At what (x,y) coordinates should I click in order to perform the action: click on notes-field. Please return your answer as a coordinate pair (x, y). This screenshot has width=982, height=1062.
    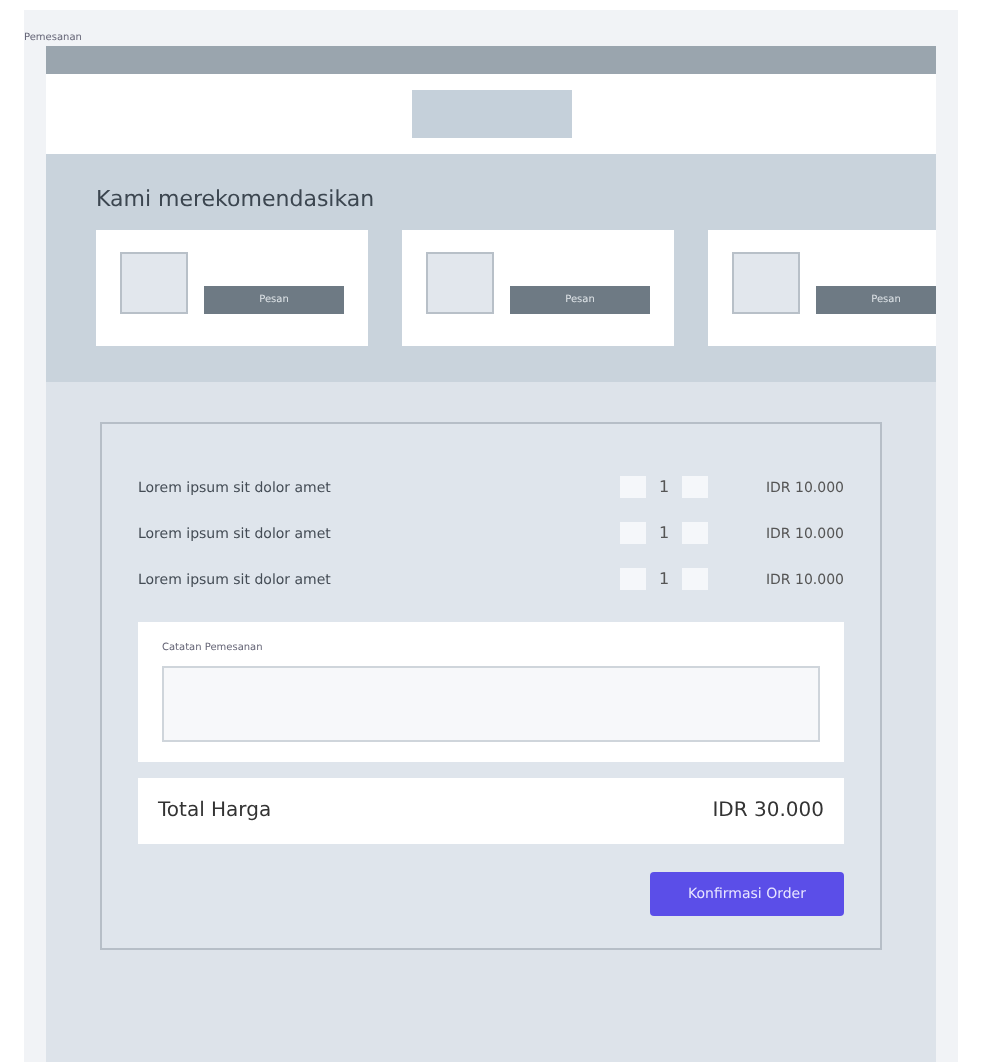
    Looking at the image, I should click on (491, 704).